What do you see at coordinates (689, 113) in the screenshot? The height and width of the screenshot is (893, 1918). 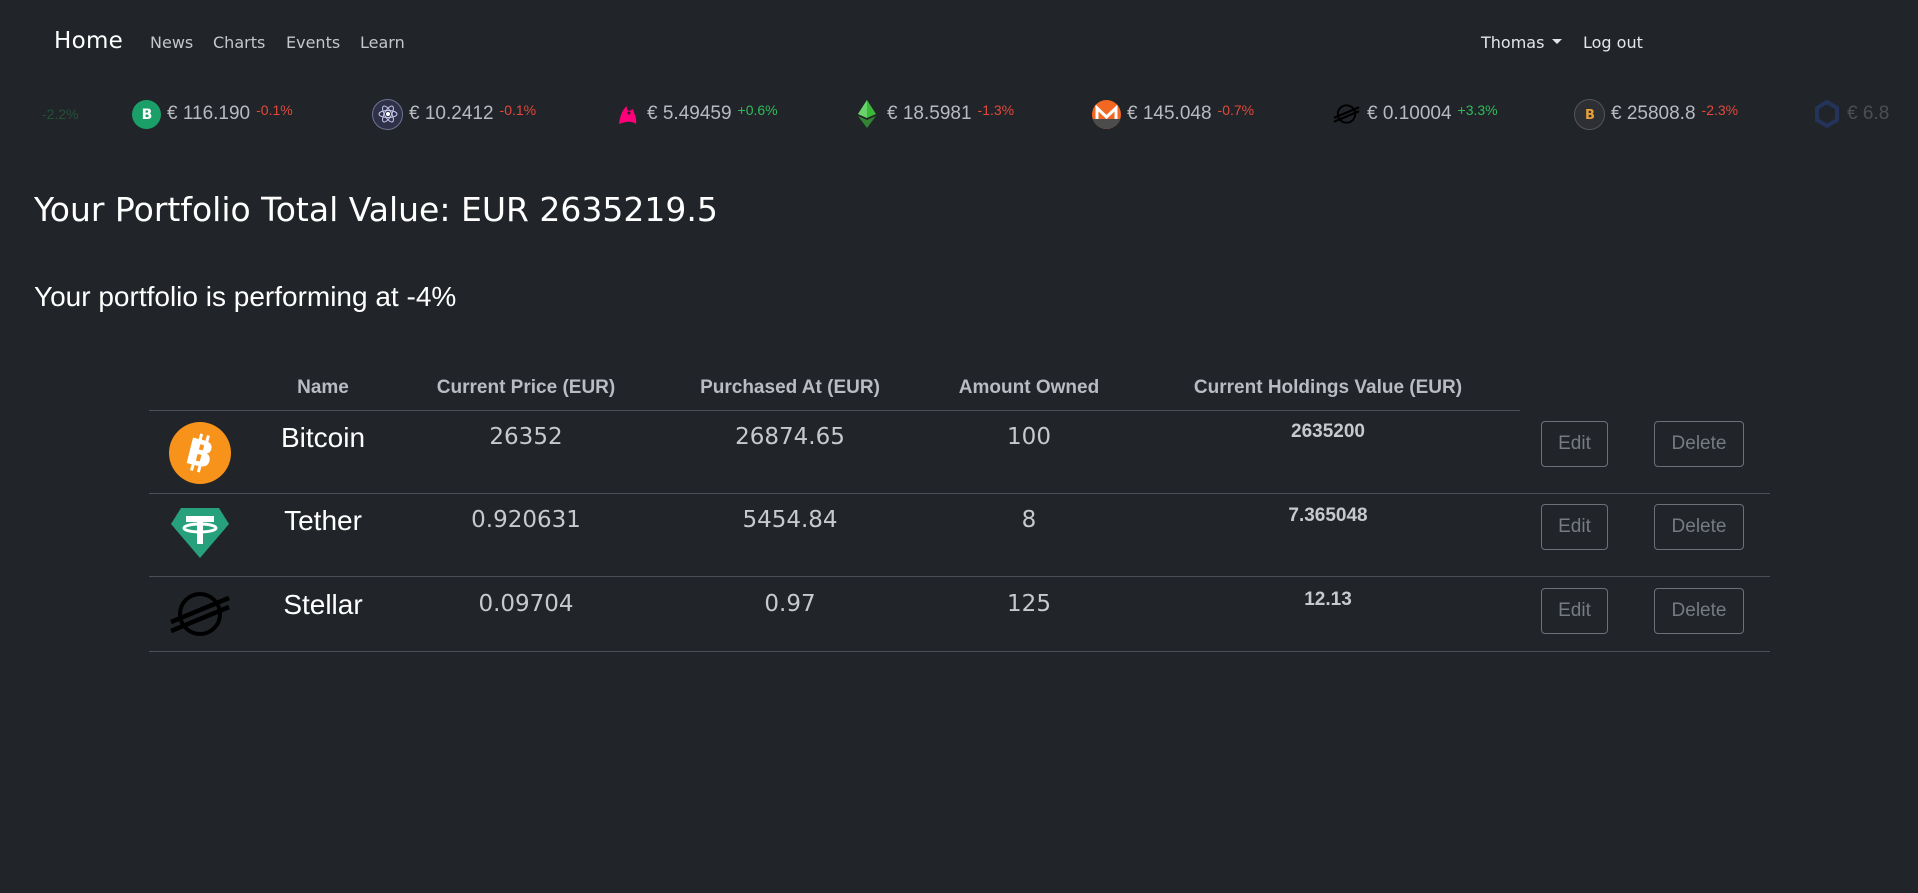 I see `ticker-price: € 5.49459` at bounding box center [689, 113].